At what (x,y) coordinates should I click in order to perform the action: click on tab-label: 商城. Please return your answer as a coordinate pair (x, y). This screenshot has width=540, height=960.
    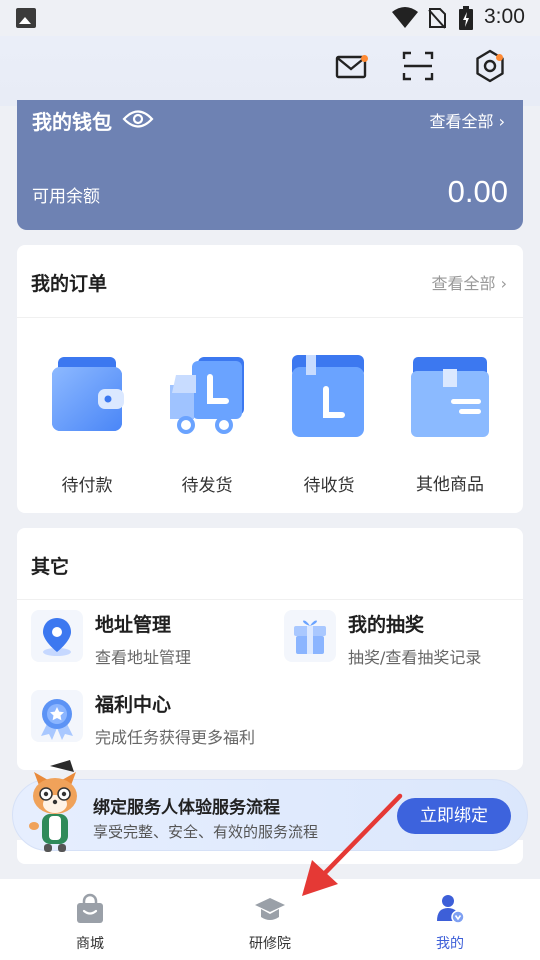
    Looking at the image, I should click on (90, 944).